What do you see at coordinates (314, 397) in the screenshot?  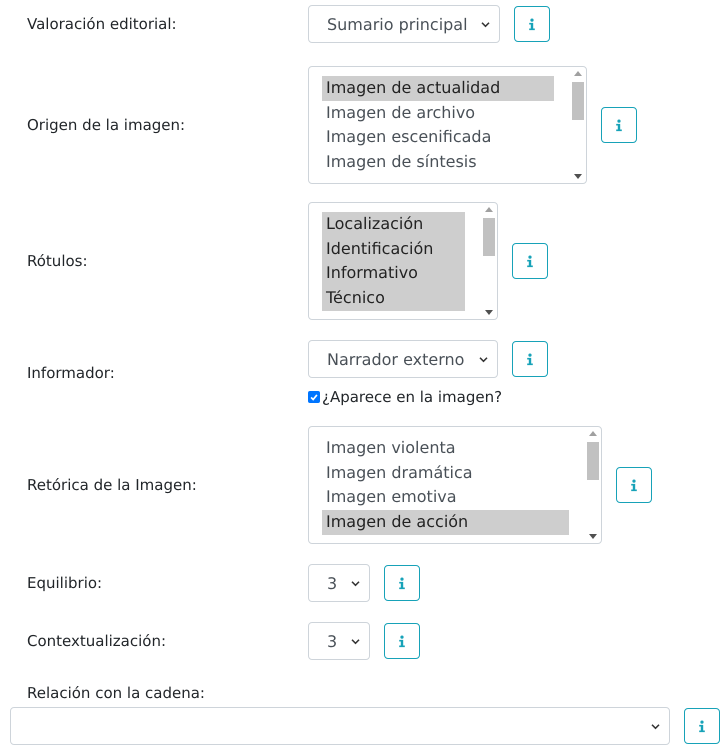 I see `checkbox` at bounding box center [314, 397].